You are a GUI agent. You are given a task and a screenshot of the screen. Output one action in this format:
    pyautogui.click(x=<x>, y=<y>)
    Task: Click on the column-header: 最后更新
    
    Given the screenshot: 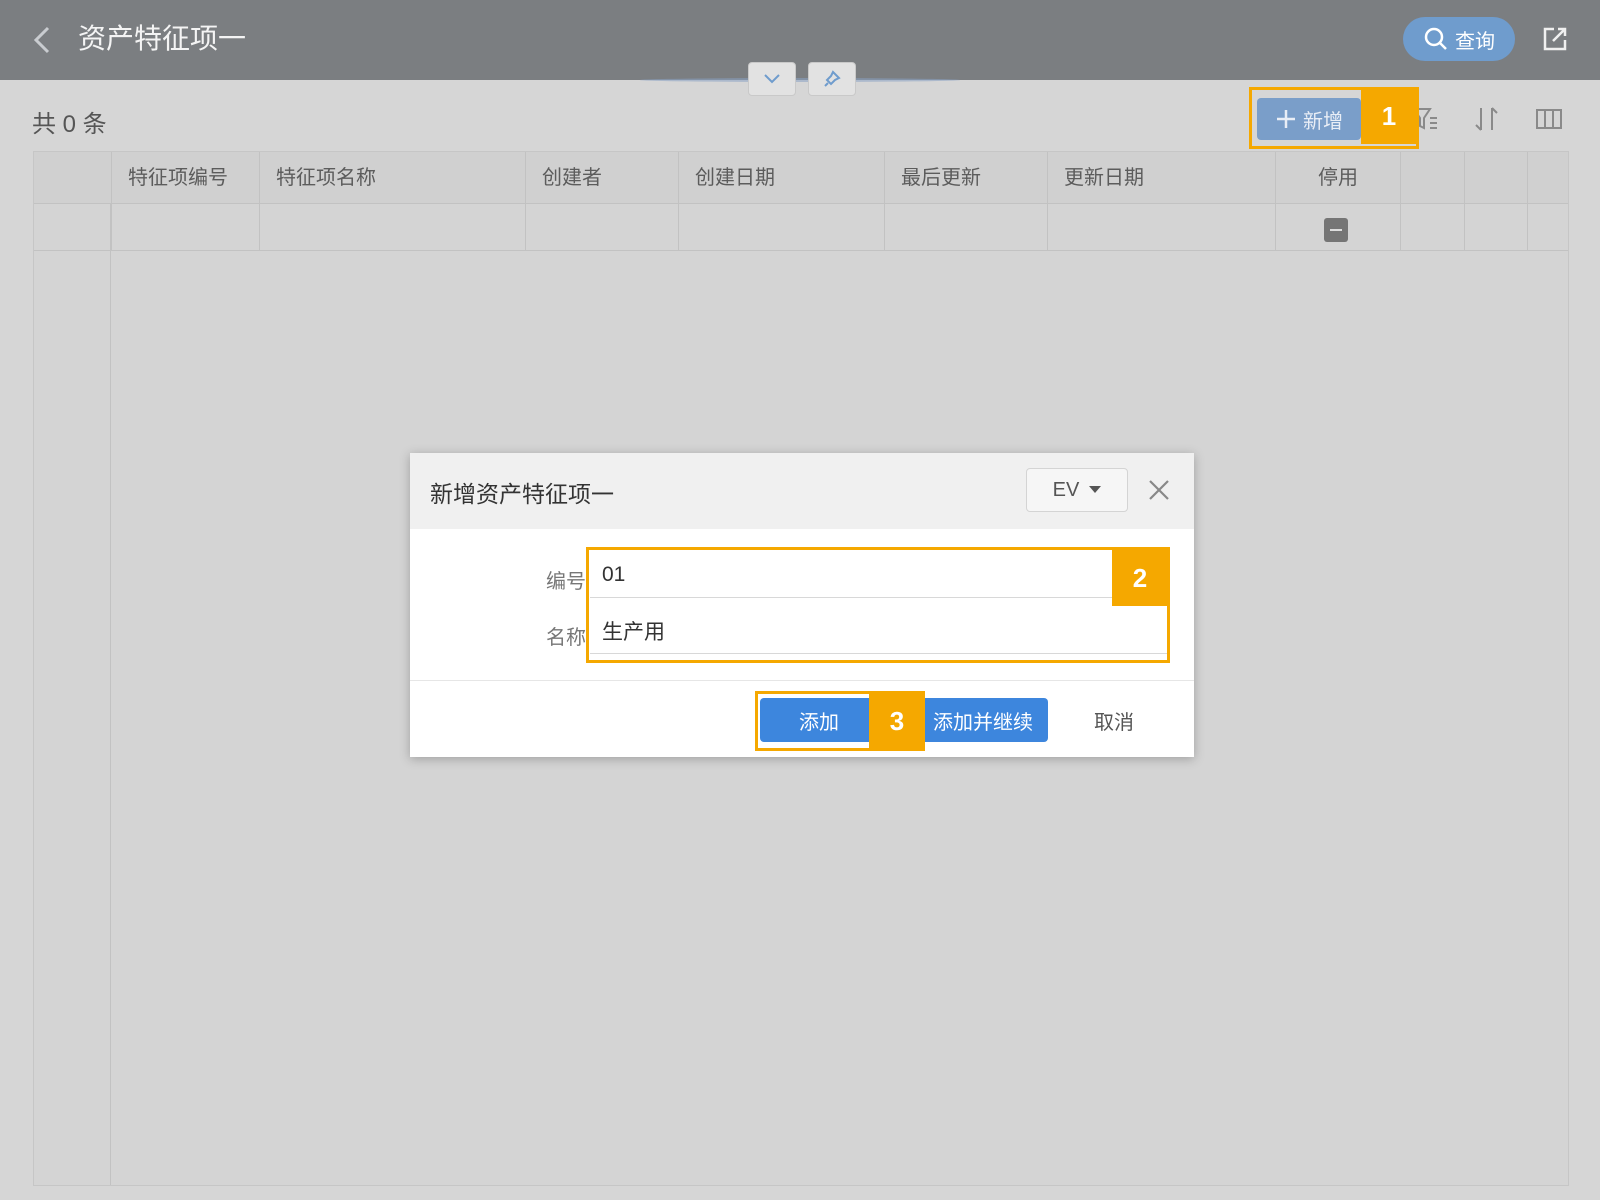 What is the action you would take?
    pyautogui.click(x=965, y=178)
    